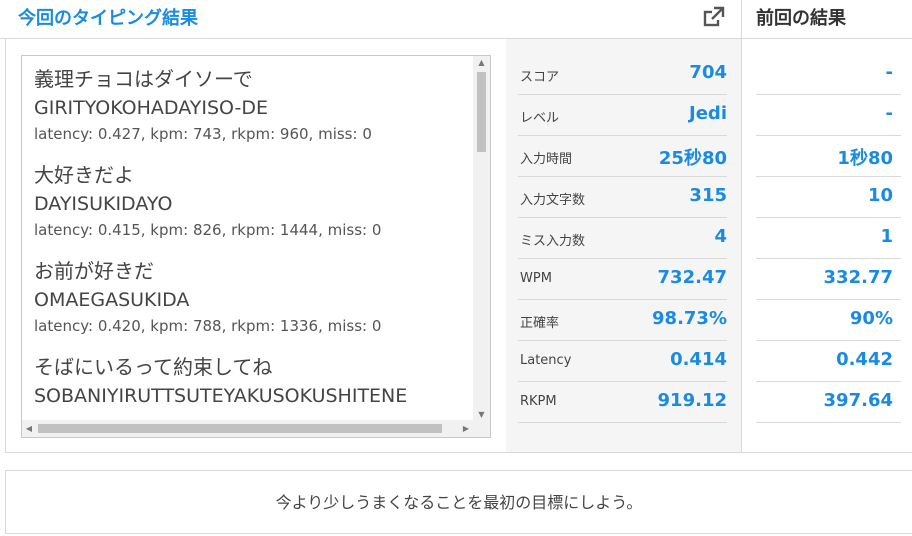  Describe the element at coordinates (240, 428) in the screenshot. I see `horizontal-scroll-thumb` at that location.